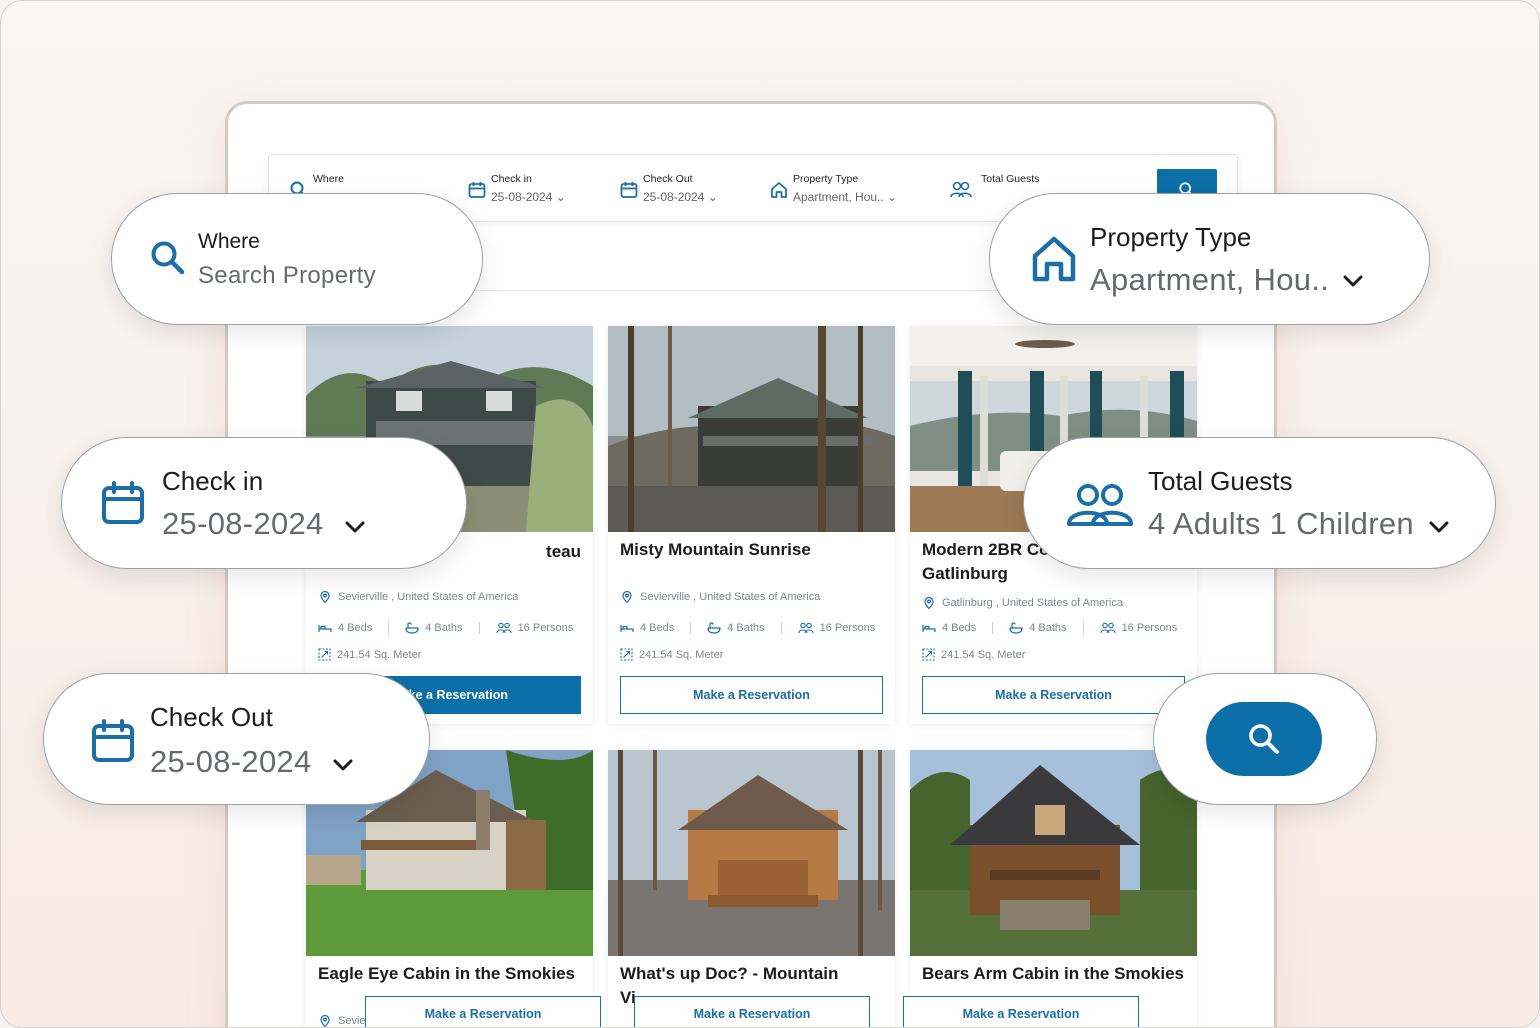  I want to click on property-title: Eagle Eye Cabin in the Smokies, so click(446, 973).